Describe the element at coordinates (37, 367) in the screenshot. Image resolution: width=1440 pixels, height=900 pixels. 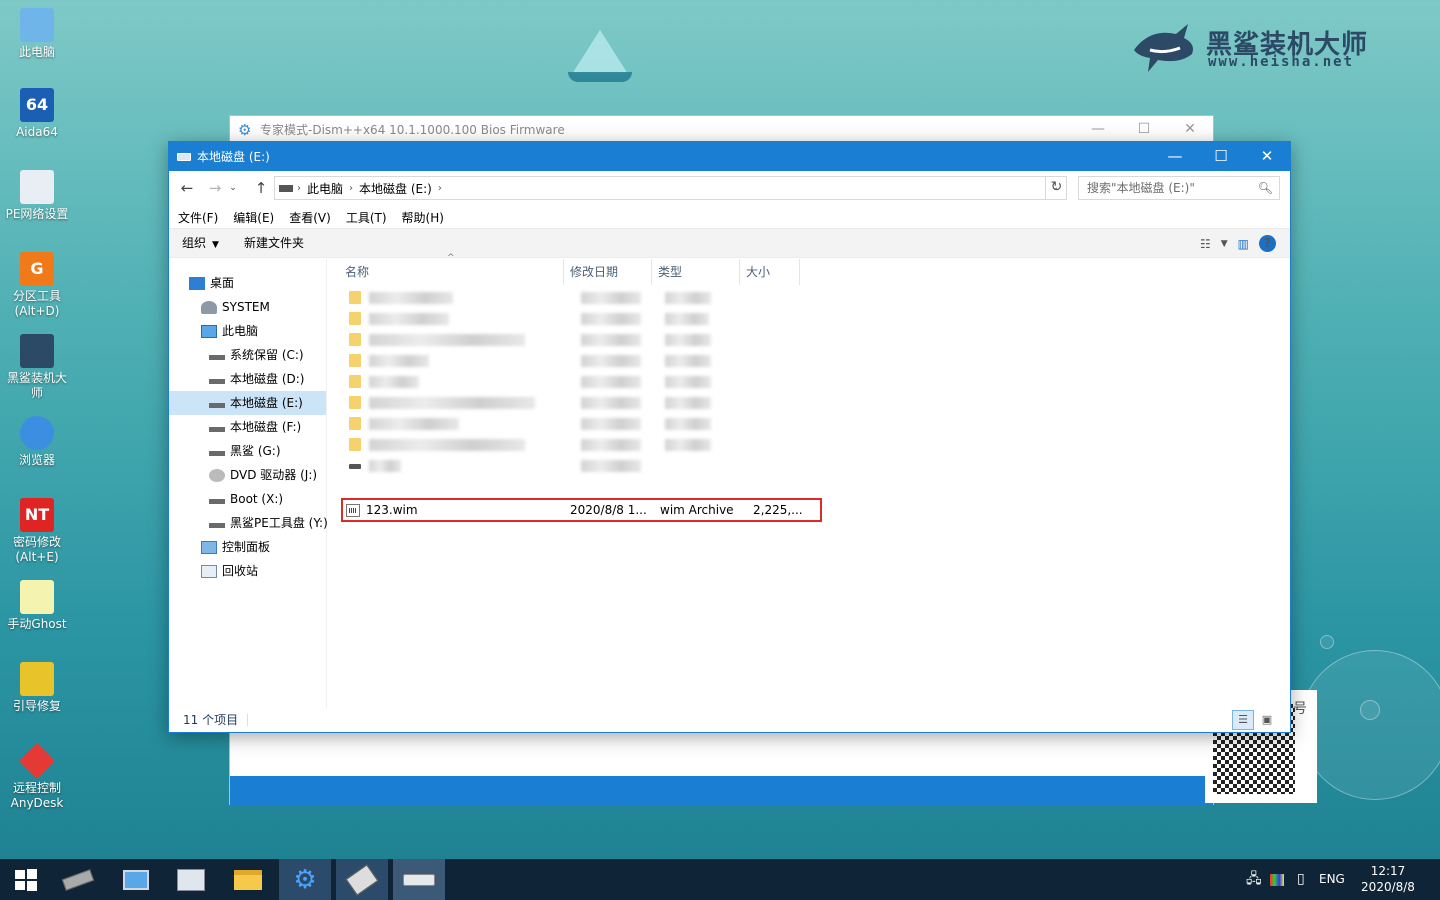
I see `desktop-icon-heisha-shark: 黑鲨装机大师` at that location.